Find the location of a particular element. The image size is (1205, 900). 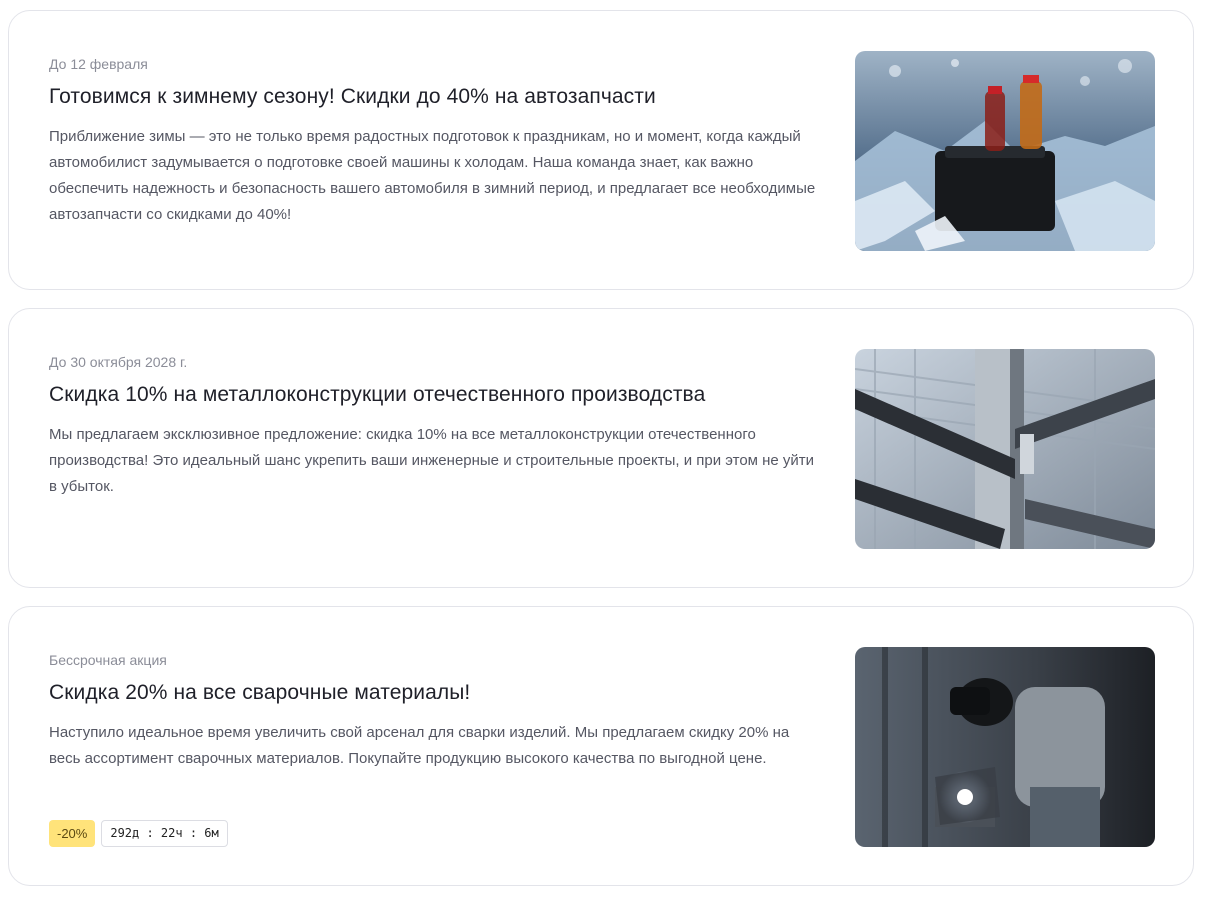

steel-structure-image is located at coordinates (1005, 449).